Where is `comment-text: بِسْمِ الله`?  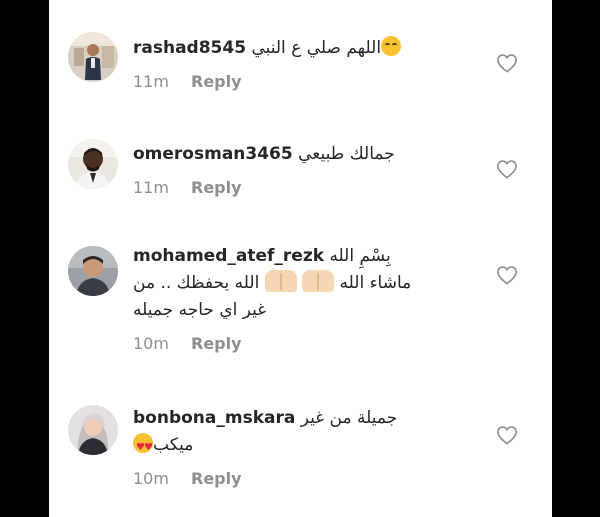 comment-text: بِسْمِ الله is located at coordinates (360, 256).